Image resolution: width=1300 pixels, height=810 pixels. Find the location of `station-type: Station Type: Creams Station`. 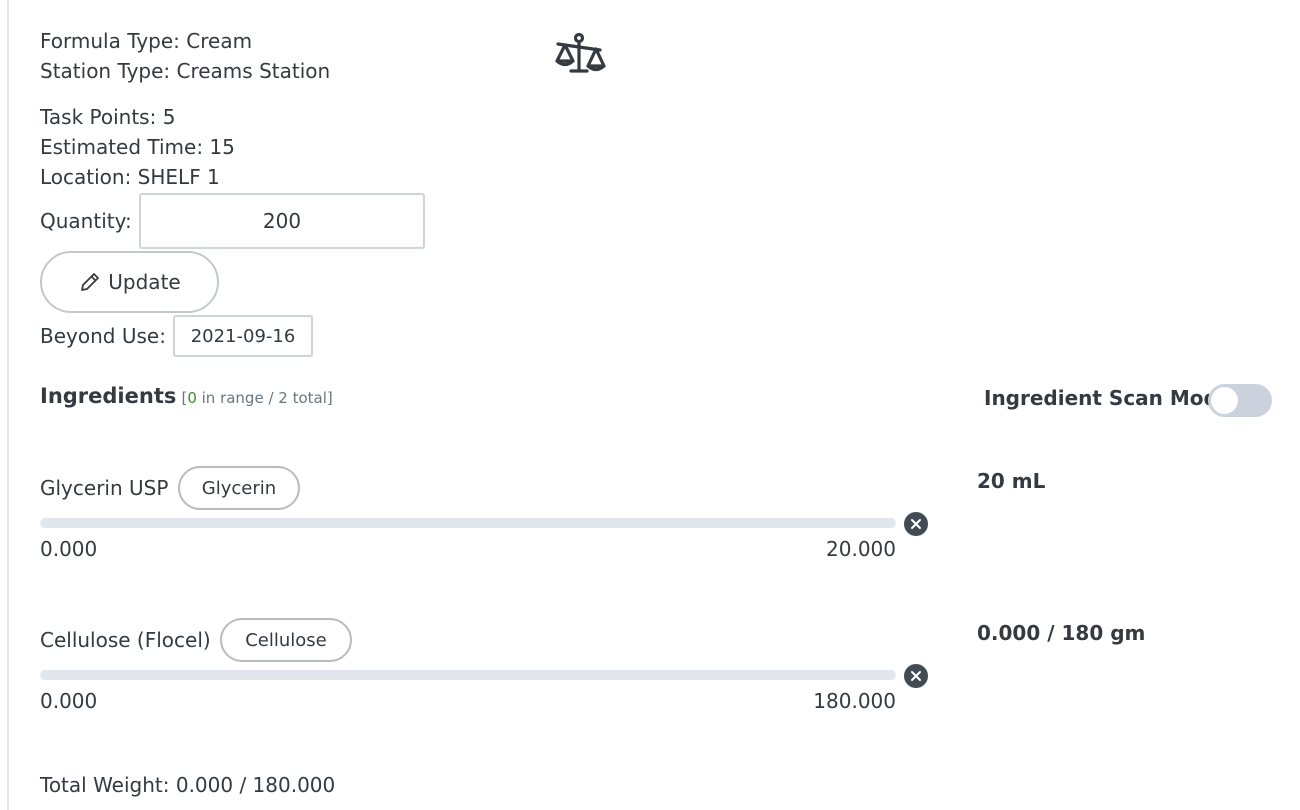

station-type: Station Type: Creams Station is located at coordinates (185, 71).